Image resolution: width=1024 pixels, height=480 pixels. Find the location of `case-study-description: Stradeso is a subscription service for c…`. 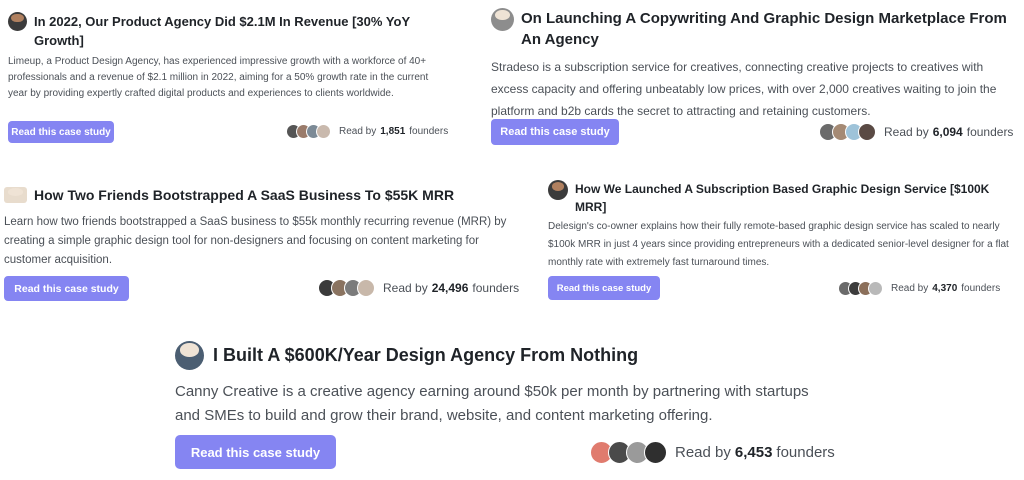

case-study-description: Stradeso is a subscription service for c… is located at coordinates (744, 89).